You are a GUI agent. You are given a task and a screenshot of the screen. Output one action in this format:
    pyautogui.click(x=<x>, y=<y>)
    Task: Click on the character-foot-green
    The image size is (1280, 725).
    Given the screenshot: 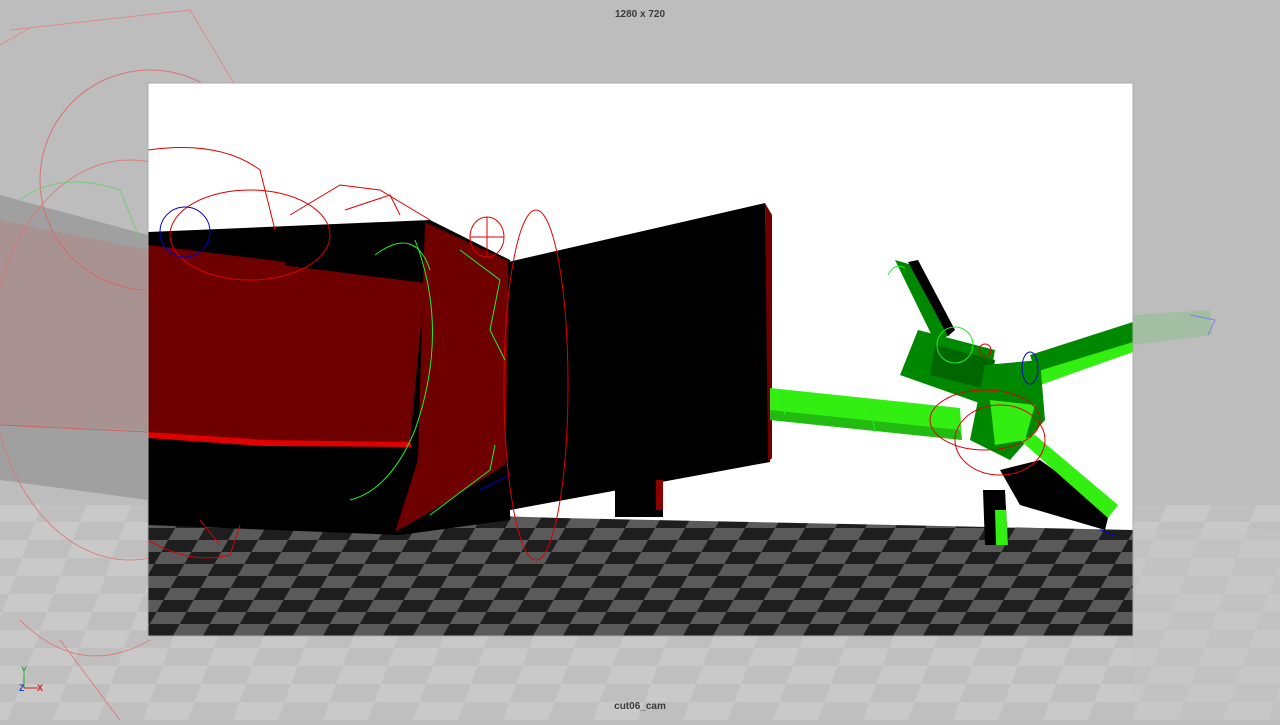 What is the action you would take?
    pyautogui.click(x=1001, y=527)
    